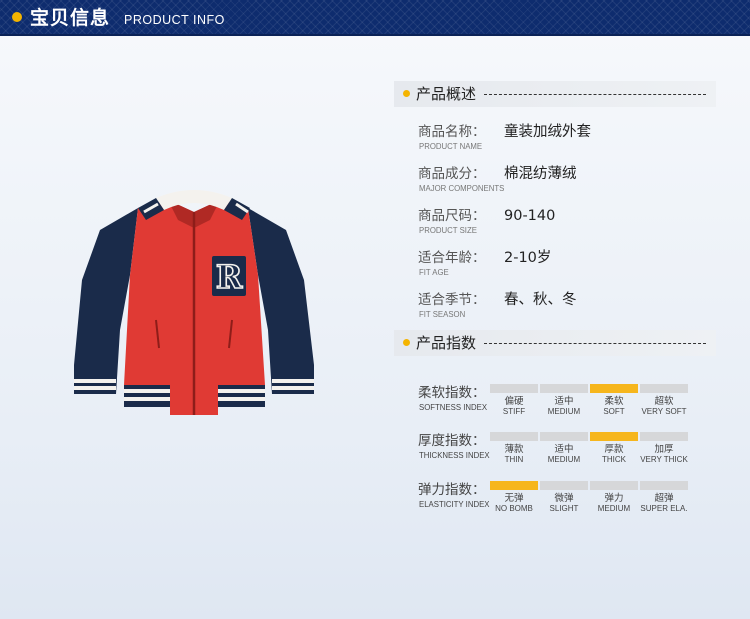  What do you see at coordinates (451, 146) in the screenshot?
I see `info-label-en: PRODUCT NAME` at bounding box center [451, 146].